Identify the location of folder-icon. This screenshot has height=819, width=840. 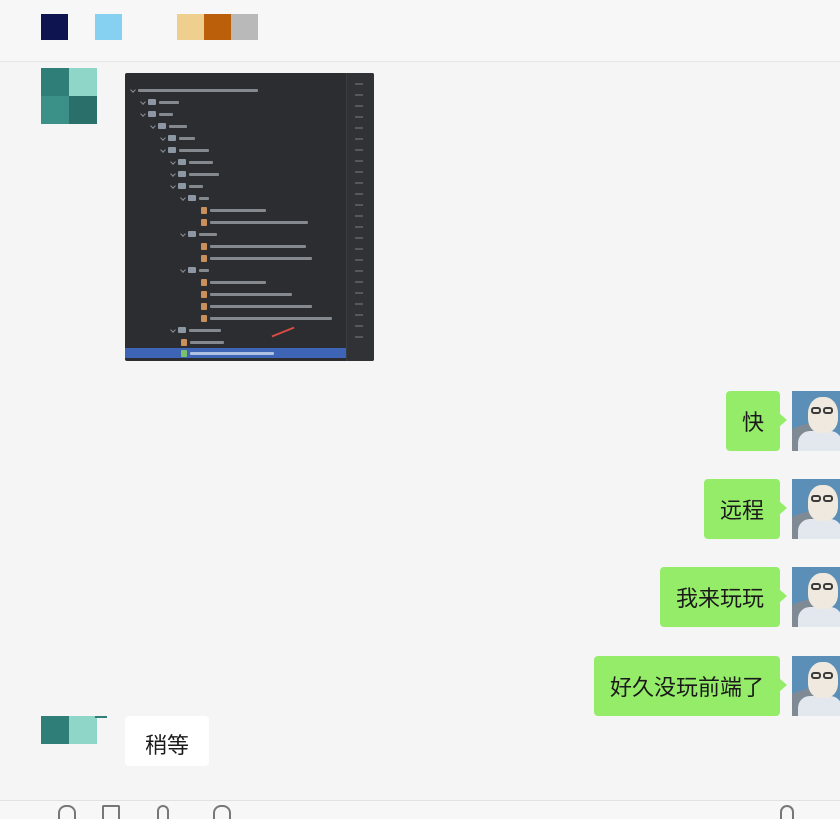
(111, 812).